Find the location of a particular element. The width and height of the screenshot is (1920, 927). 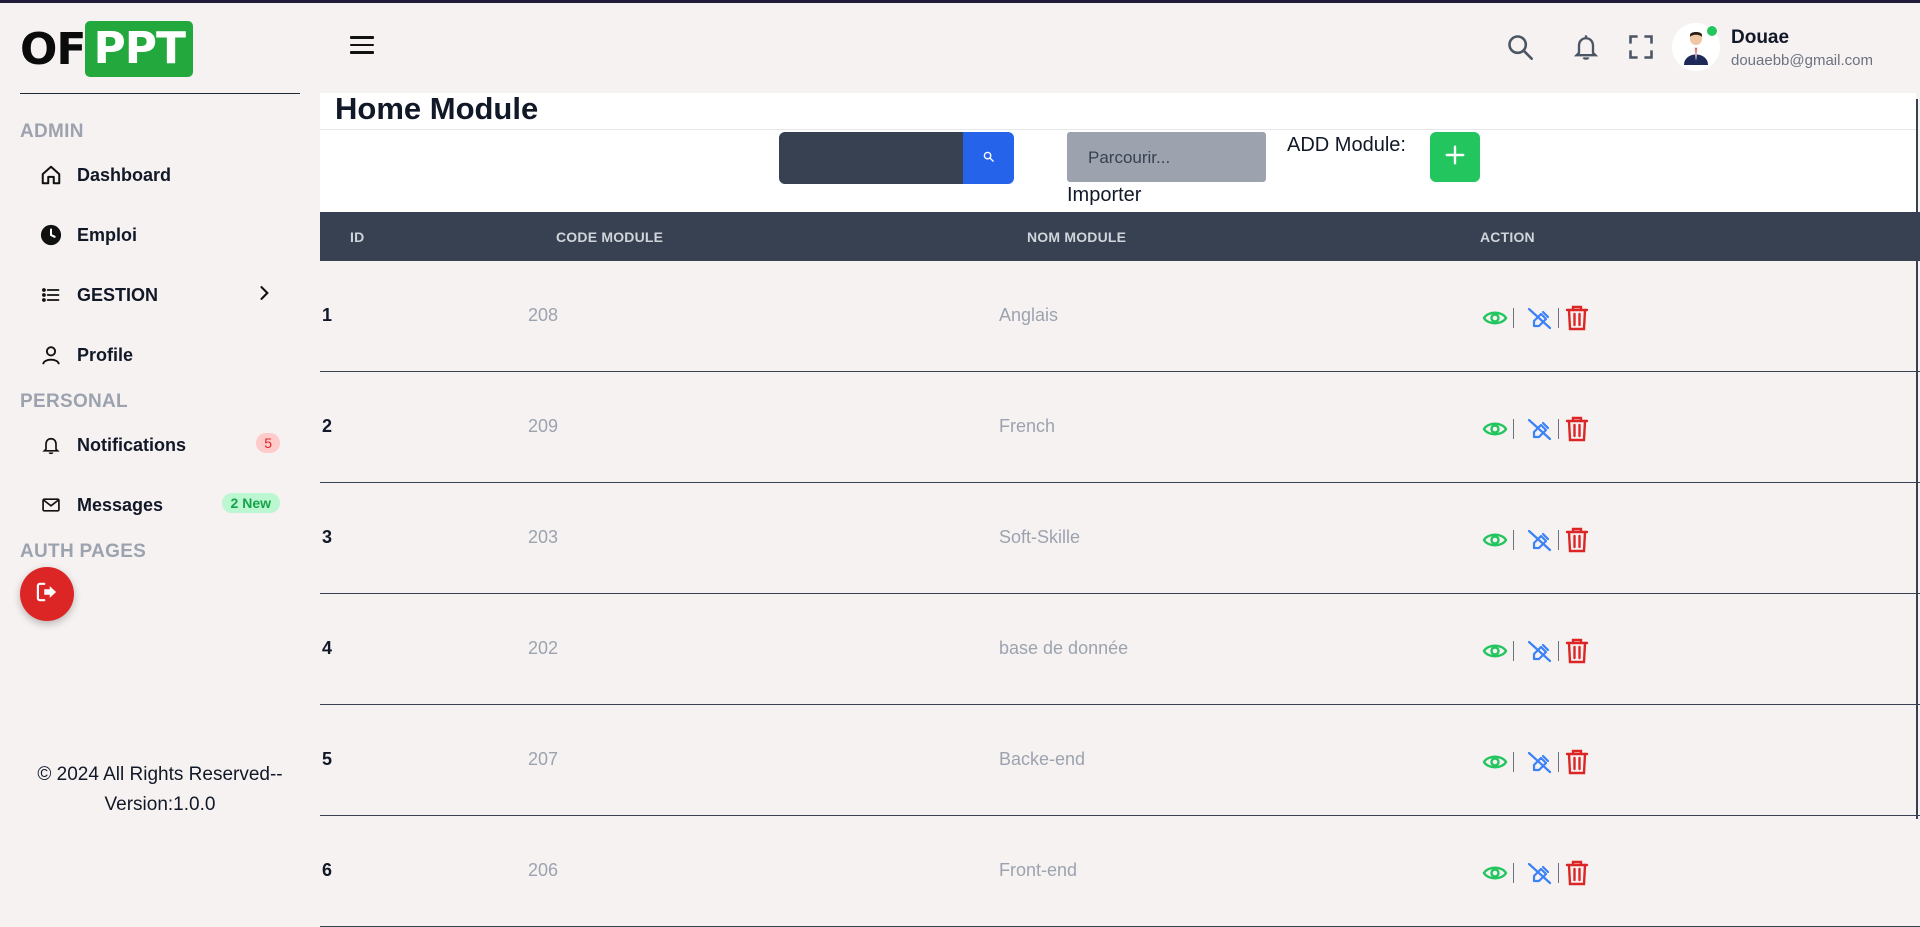

list-icon is located at coordinates (51, 295).